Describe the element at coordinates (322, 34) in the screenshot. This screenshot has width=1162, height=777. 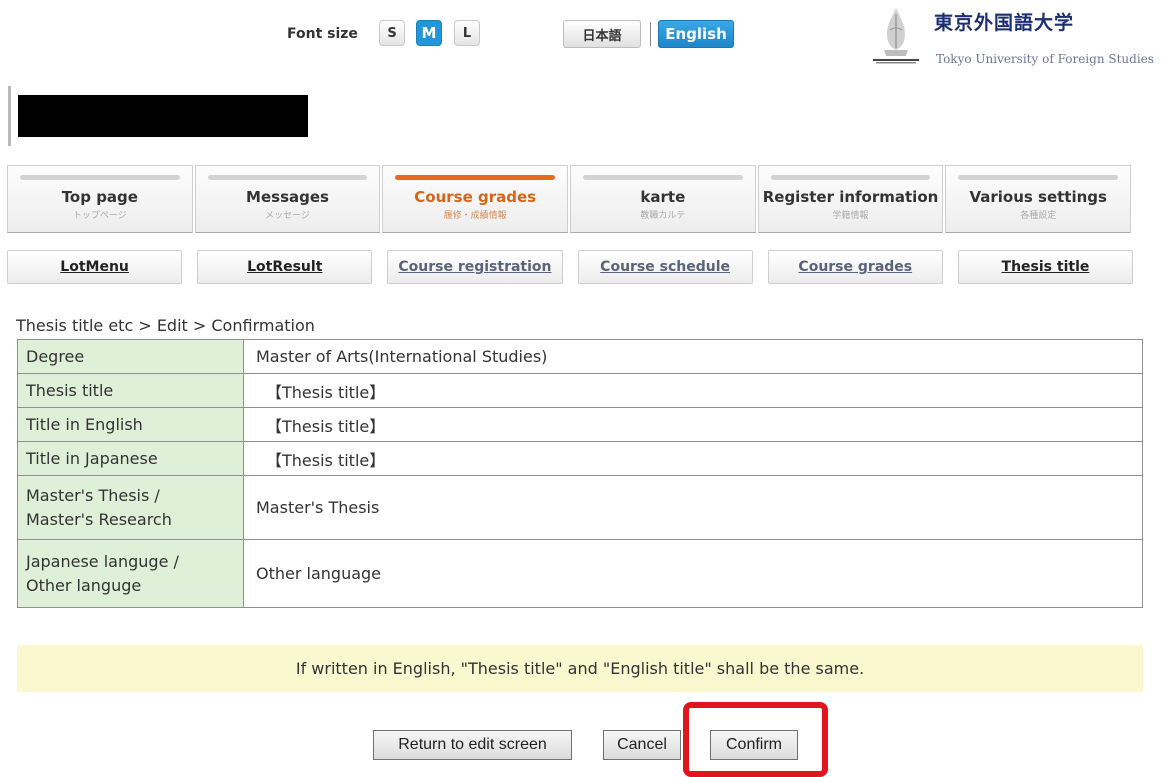
I see `font-size-label: Font size` at that location.